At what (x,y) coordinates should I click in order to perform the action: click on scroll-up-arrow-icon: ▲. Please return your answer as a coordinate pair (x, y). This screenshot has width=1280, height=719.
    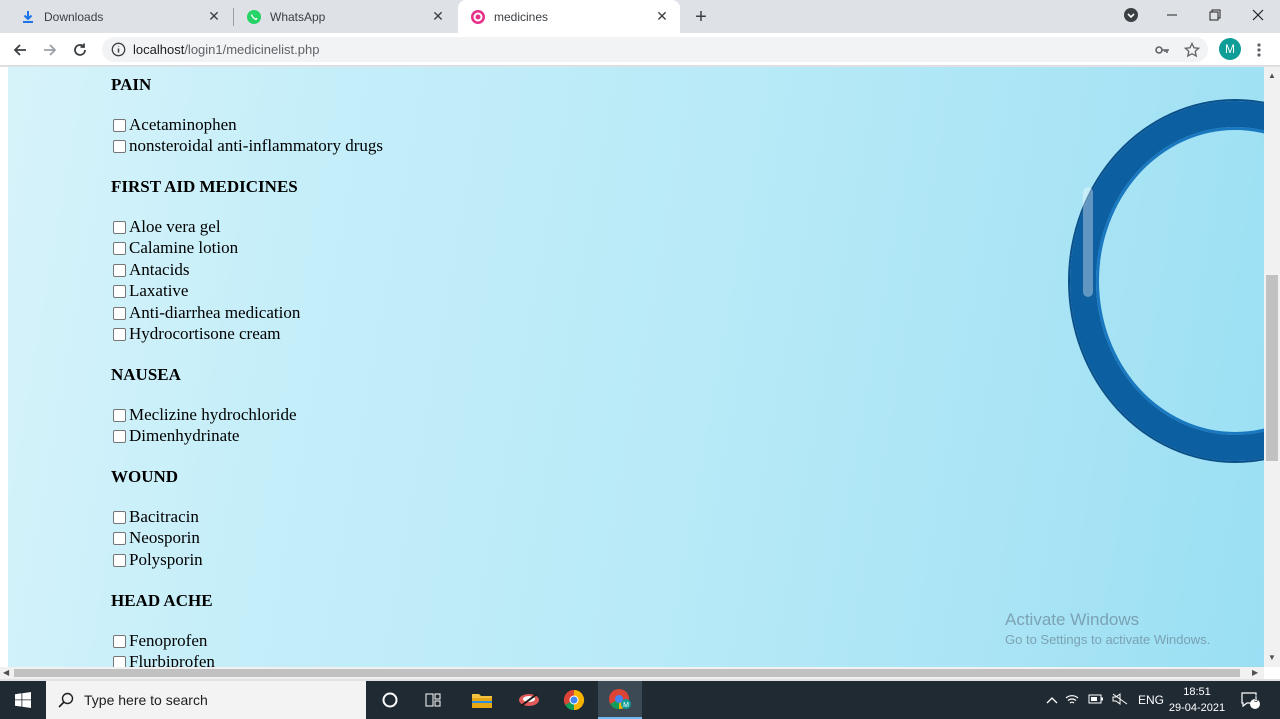
    Looking at the image, I should click on (1272, 75).